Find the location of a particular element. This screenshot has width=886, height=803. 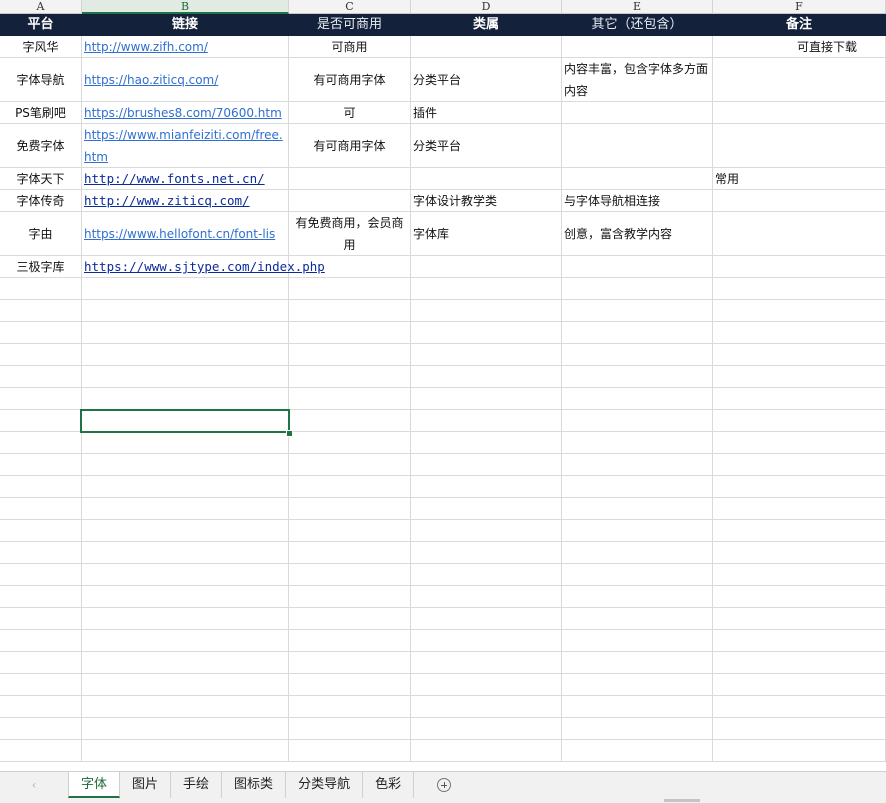

link: https://hao.ziticq.com/ is located at coordinates (151, 80).